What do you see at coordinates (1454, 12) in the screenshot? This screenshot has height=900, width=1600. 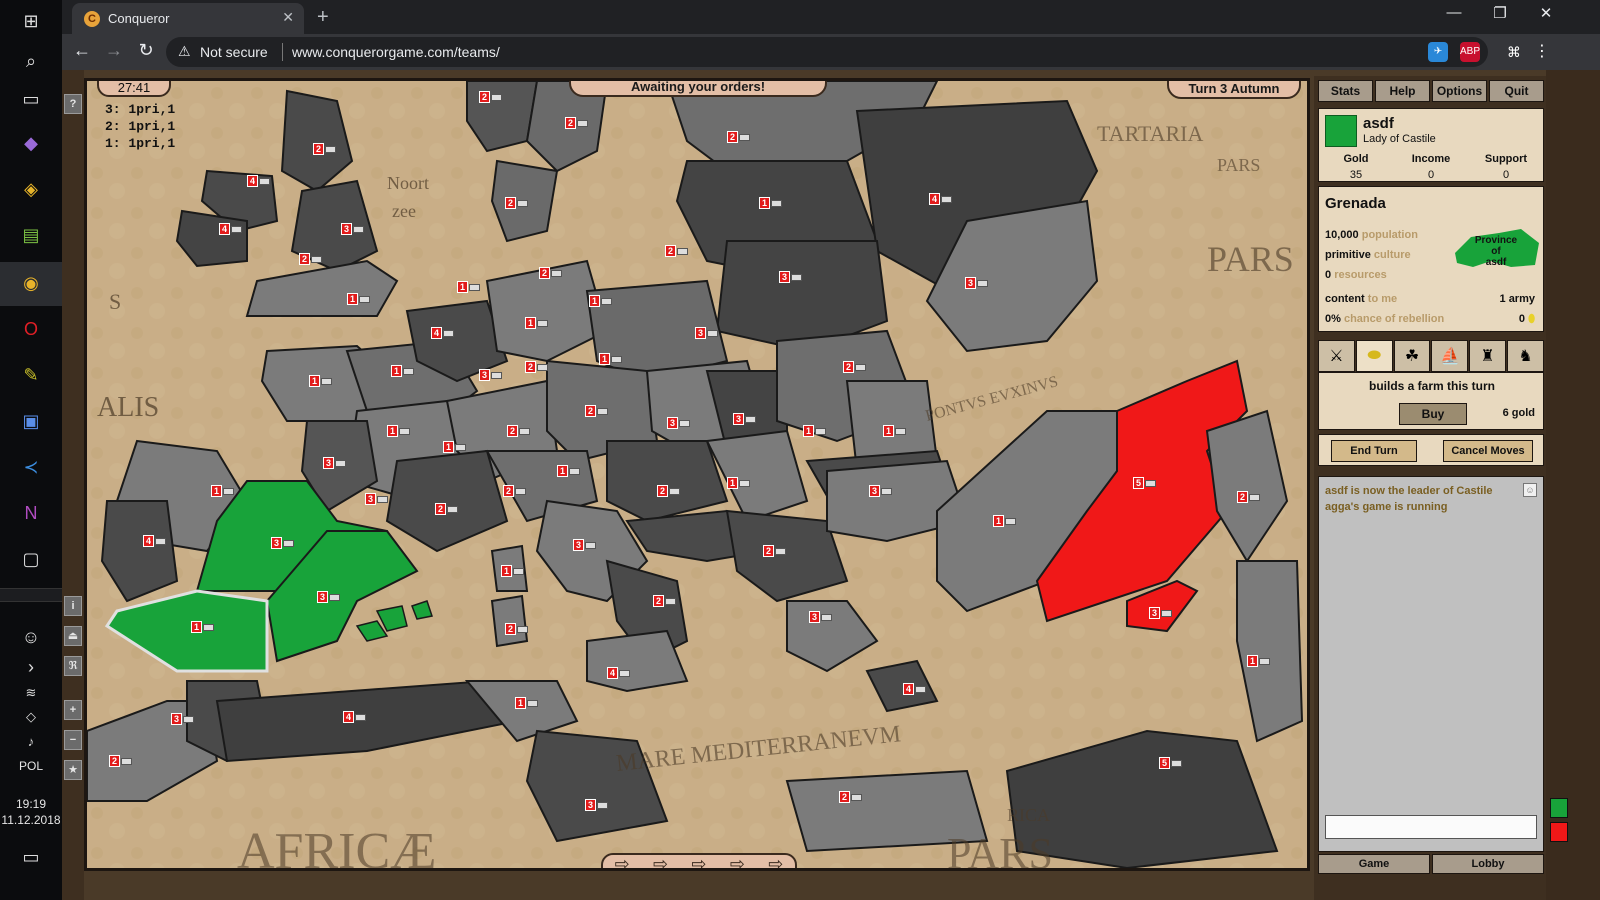 I see `minimize-button: —` at bounding box center [1454, 12].